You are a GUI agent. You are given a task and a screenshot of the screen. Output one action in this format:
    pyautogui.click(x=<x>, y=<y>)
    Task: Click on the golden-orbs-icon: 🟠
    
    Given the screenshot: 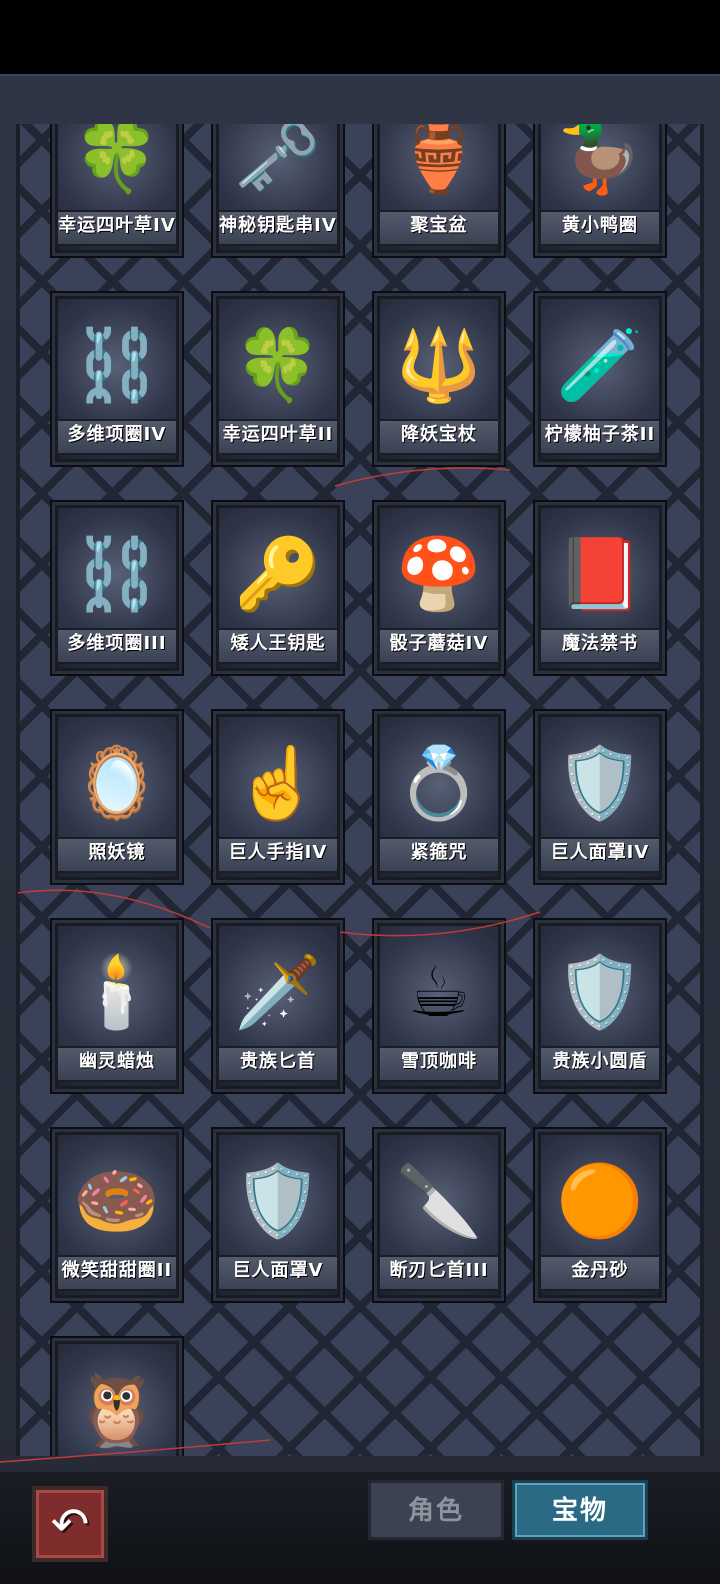 What is the action you would take?
    pyautogui.click(x=600, y=1201)
    